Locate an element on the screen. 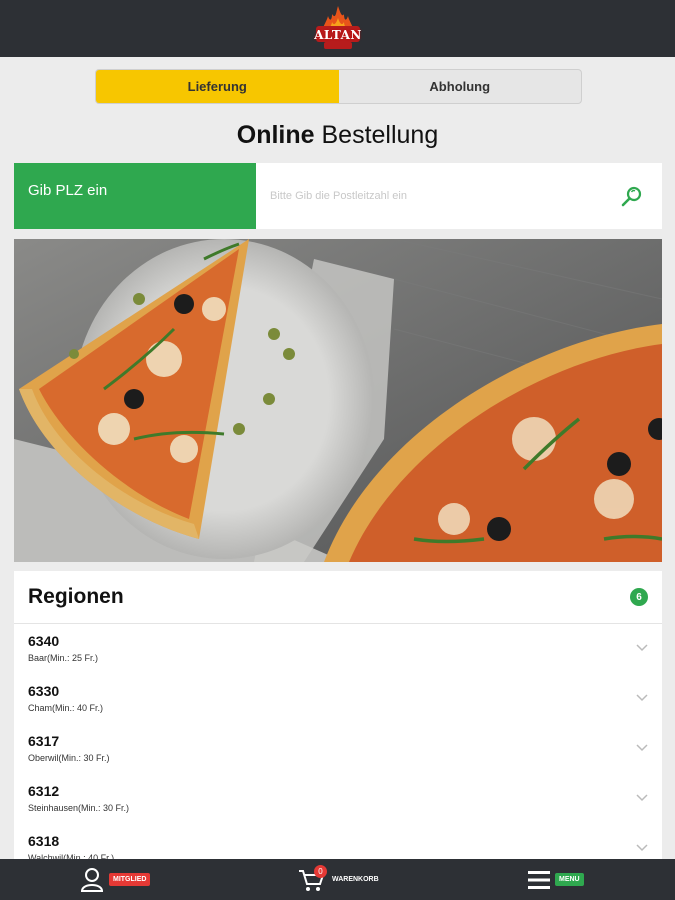 This screenshot has width=675, height=900. page-title-bold: Online is located at coordinates (275, 135).